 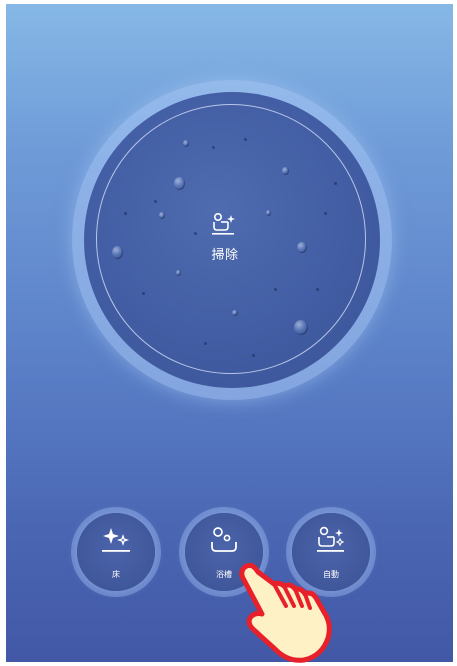 I want to click on floor-mode-button: 床, so click(x=116, y=552).